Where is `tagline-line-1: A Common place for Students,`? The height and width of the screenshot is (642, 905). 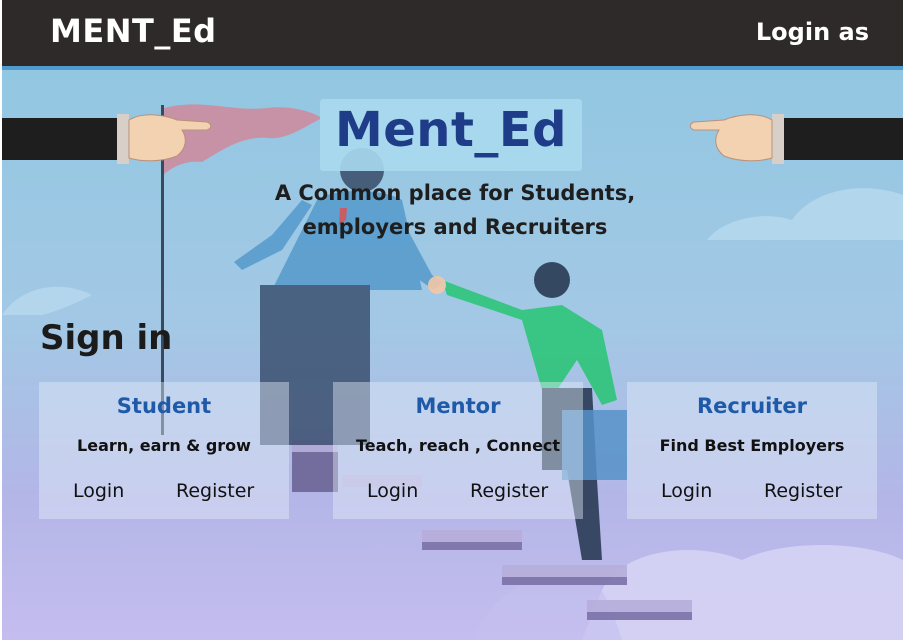
tagline-line-1: A Common place for Students, is located at coordinates (455, 193).